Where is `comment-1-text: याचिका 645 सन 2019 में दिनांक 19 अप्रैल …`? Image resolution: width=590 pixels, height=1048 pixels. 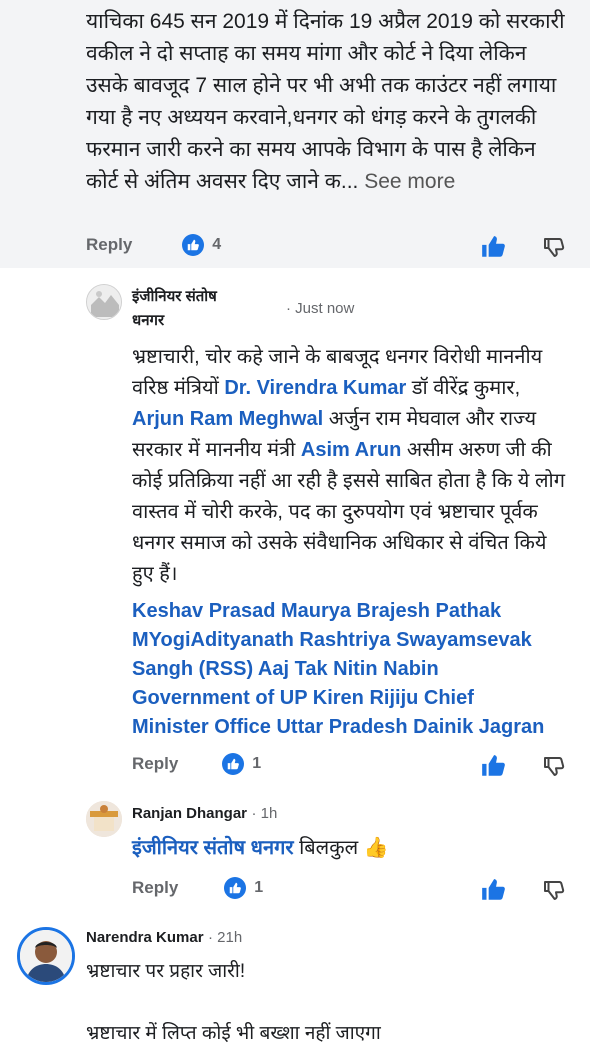 comment-1-text: याचिका 645 सन 2019 में दिनांक 19 अप्रैल … is located at coordinates (325, 101).